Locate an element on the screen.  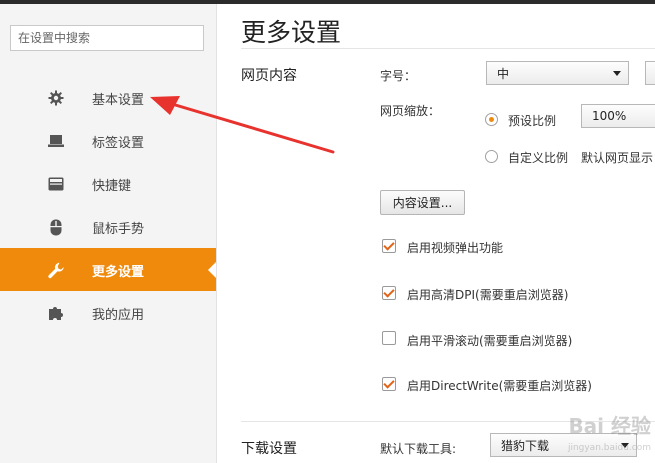
annotation-arrow is located at coordinates (242, 125).